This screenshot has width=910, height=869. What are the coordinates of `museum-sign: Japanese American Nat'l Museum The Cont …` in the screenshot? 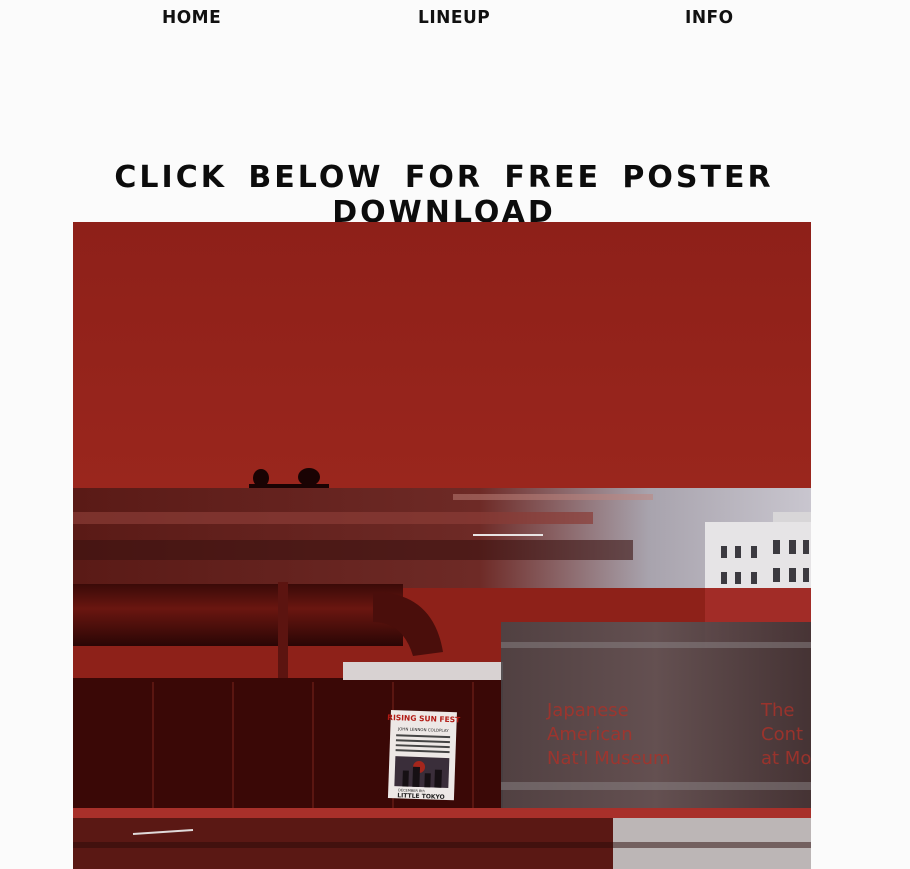 It's located at (656, 716).